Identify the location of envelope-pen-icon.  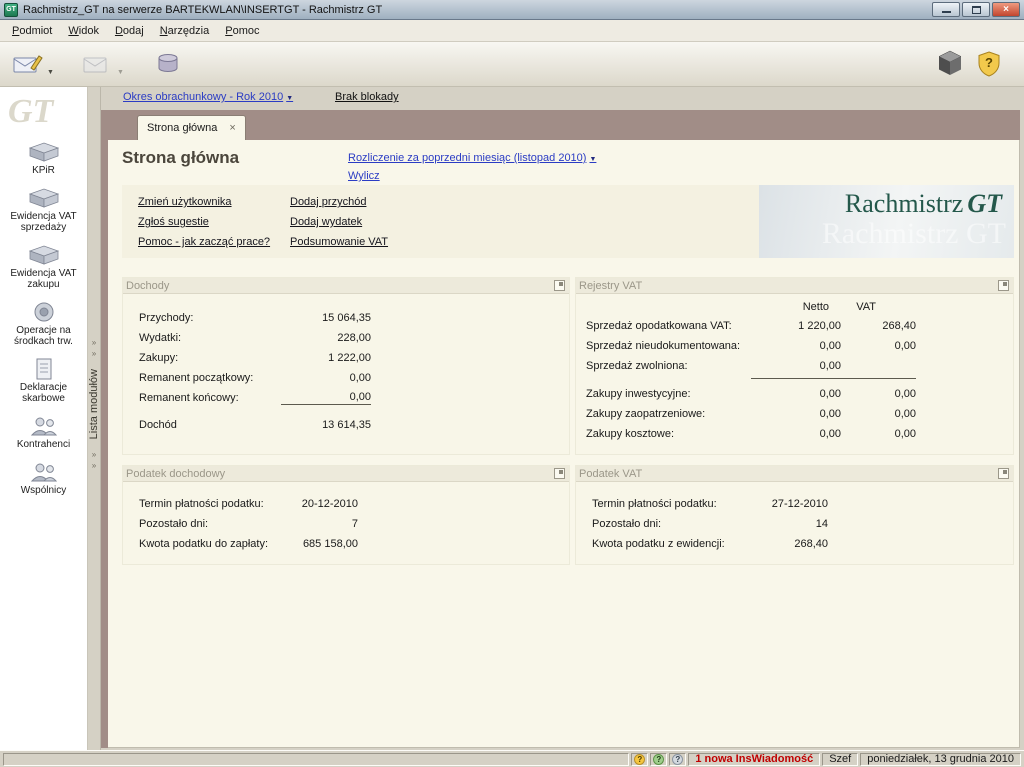
(28, 64).